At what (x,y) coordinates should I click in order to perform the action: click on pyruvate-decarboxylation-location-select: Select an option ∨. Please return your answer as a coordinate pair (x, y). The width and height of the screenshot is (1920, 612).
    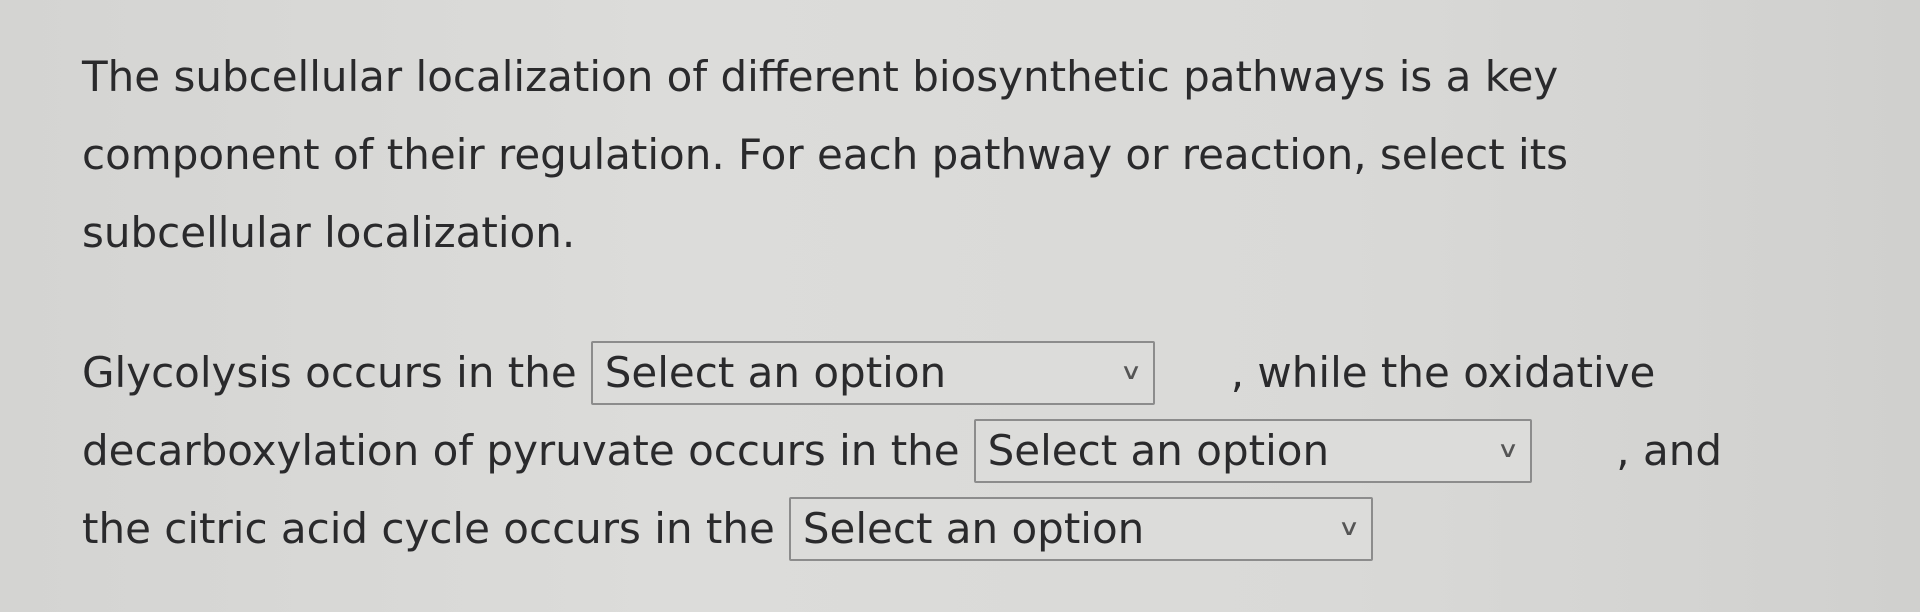
    Looking at the image, I should click on (1253, 451).